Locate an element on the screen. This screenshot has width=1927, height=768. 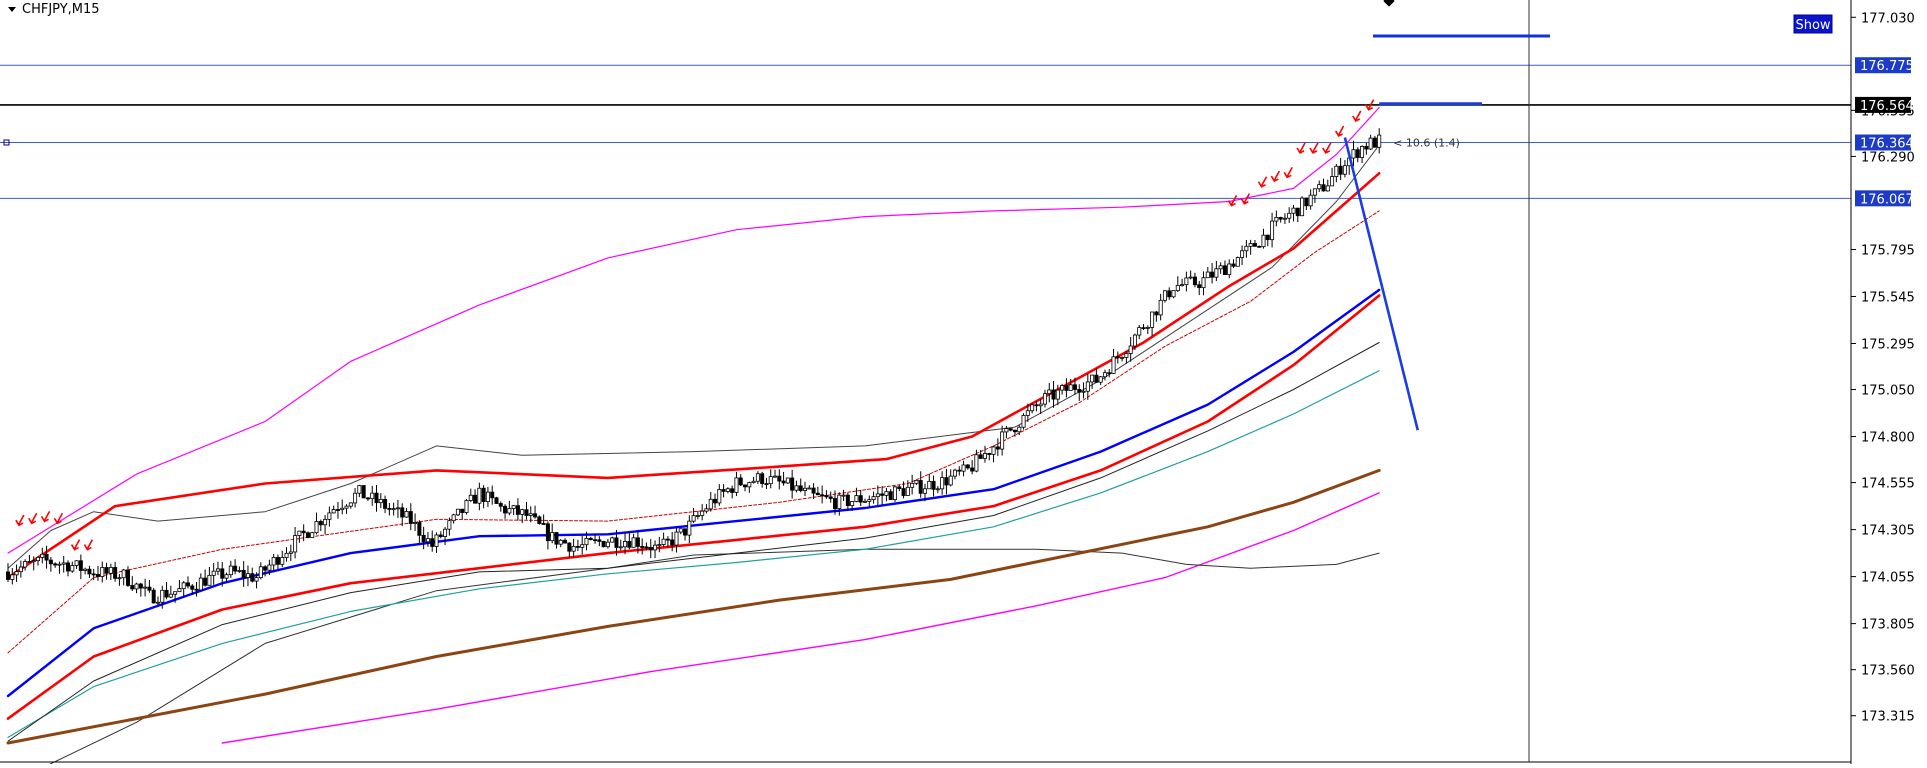
show-button-label: Show is located at coordinates (1812, 25).